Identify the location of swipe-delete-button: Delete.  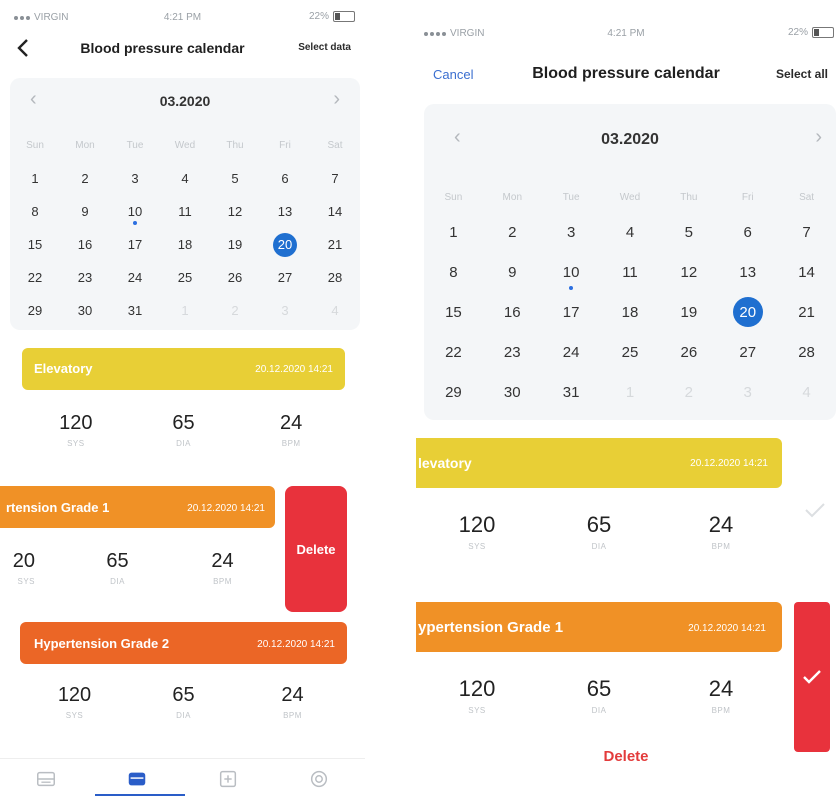
(316, 549).